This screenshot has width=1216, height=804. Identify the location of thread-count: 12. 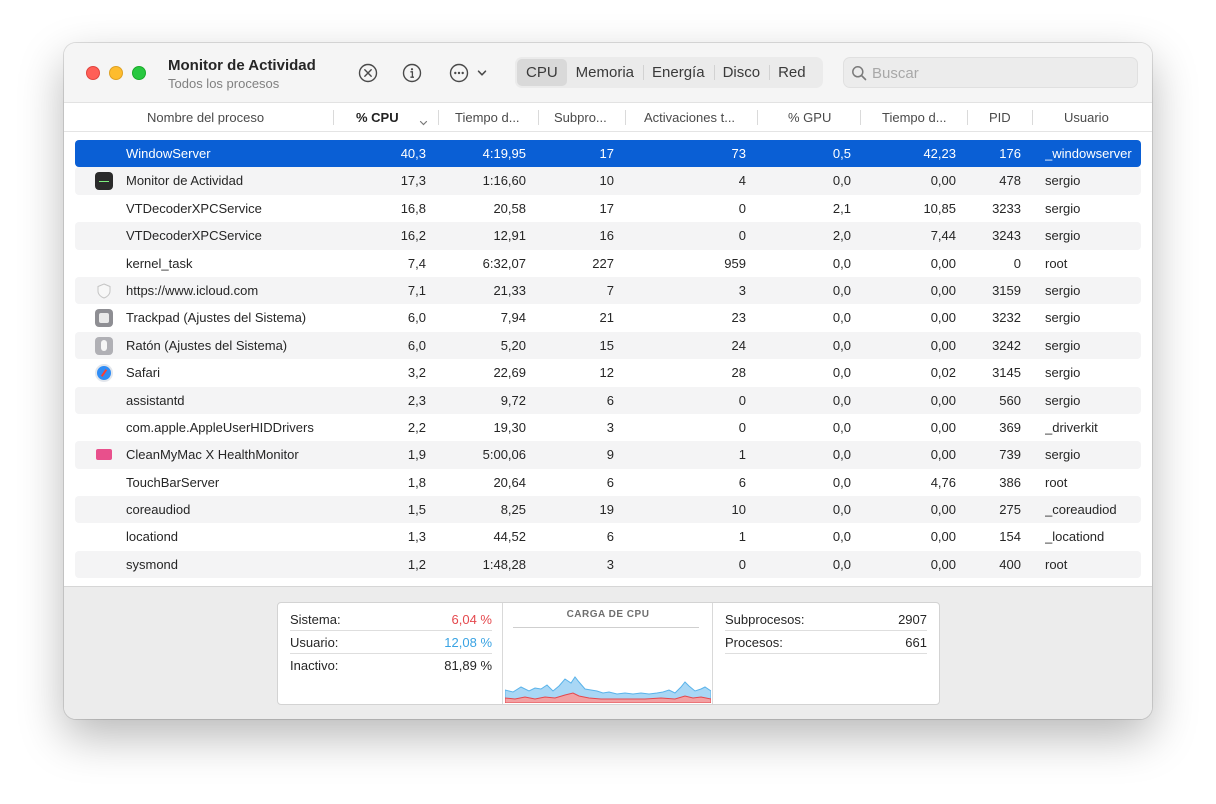
(606, 373).